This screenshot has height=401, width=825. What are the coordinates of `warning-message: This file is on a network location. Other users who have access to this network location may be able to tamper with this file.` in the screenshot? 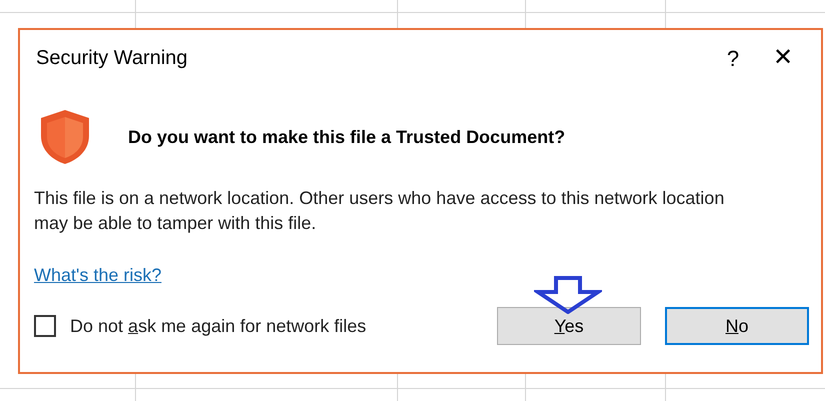 It's located at (379, 211).